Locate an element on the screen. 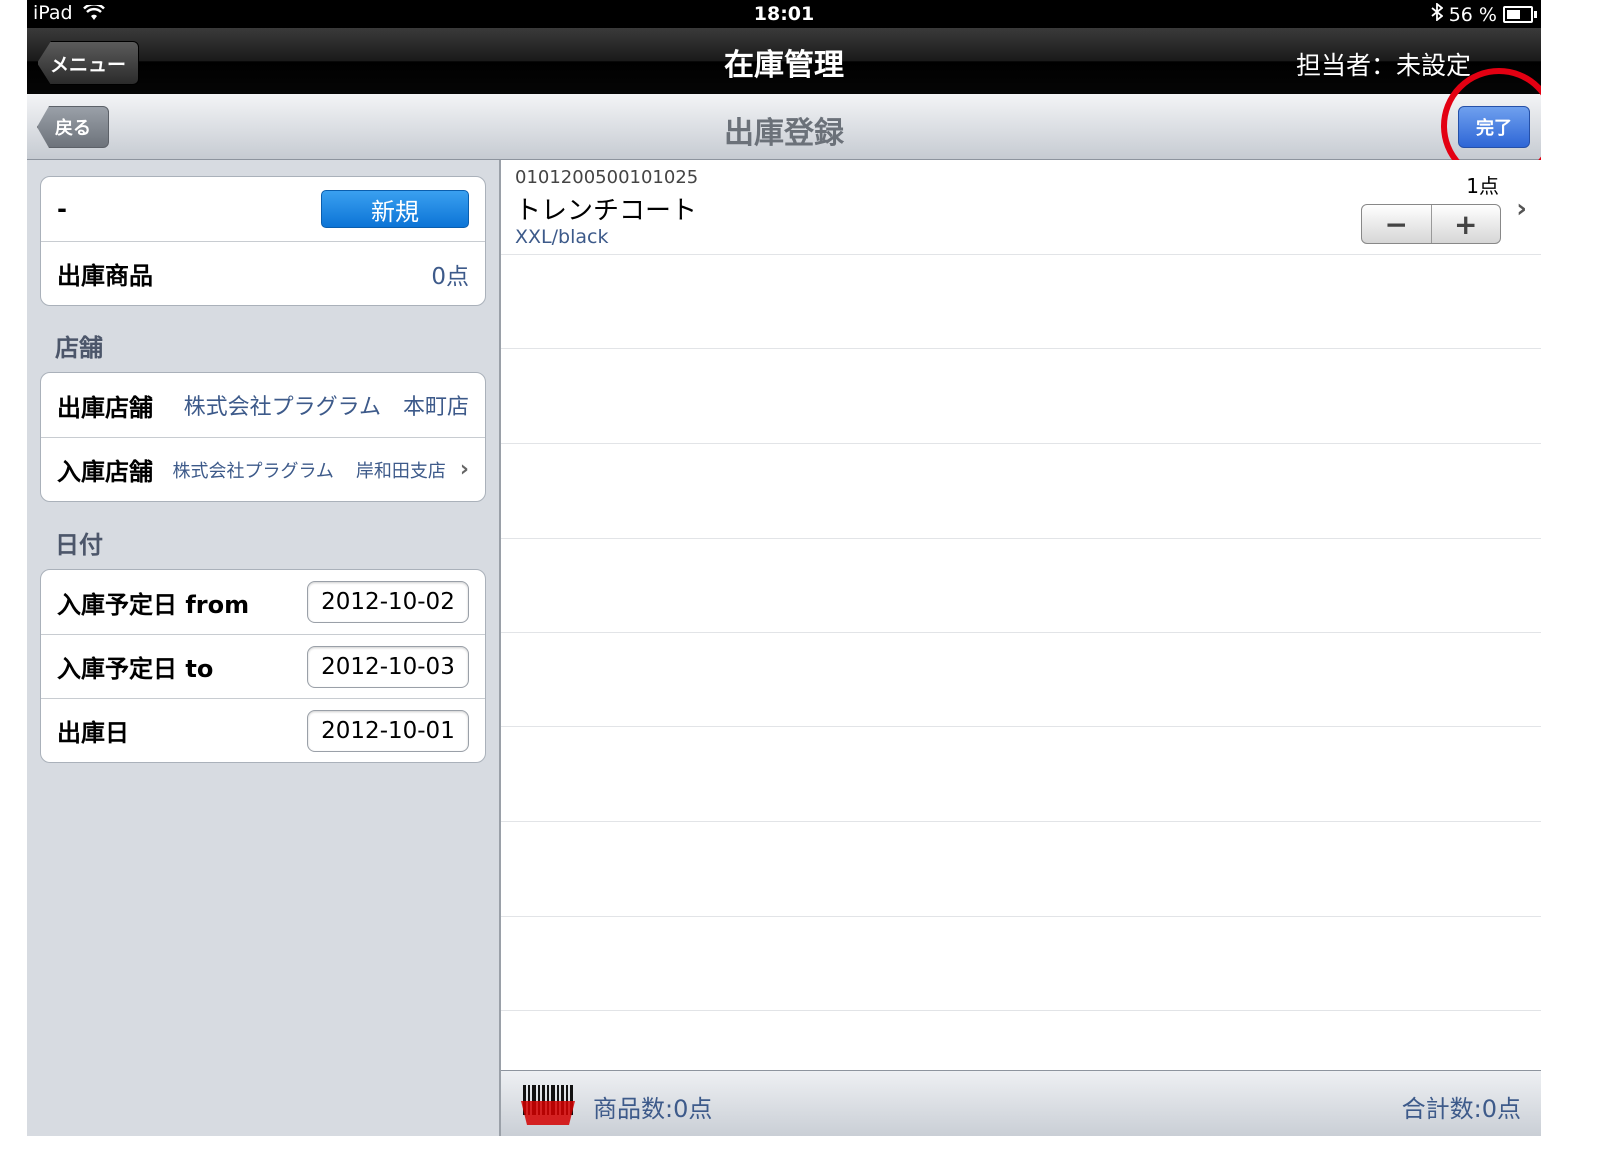 The width and height of the screenshot is (1600, 1159). quantity-stepper: − + is located at coordinates (1431, 224).